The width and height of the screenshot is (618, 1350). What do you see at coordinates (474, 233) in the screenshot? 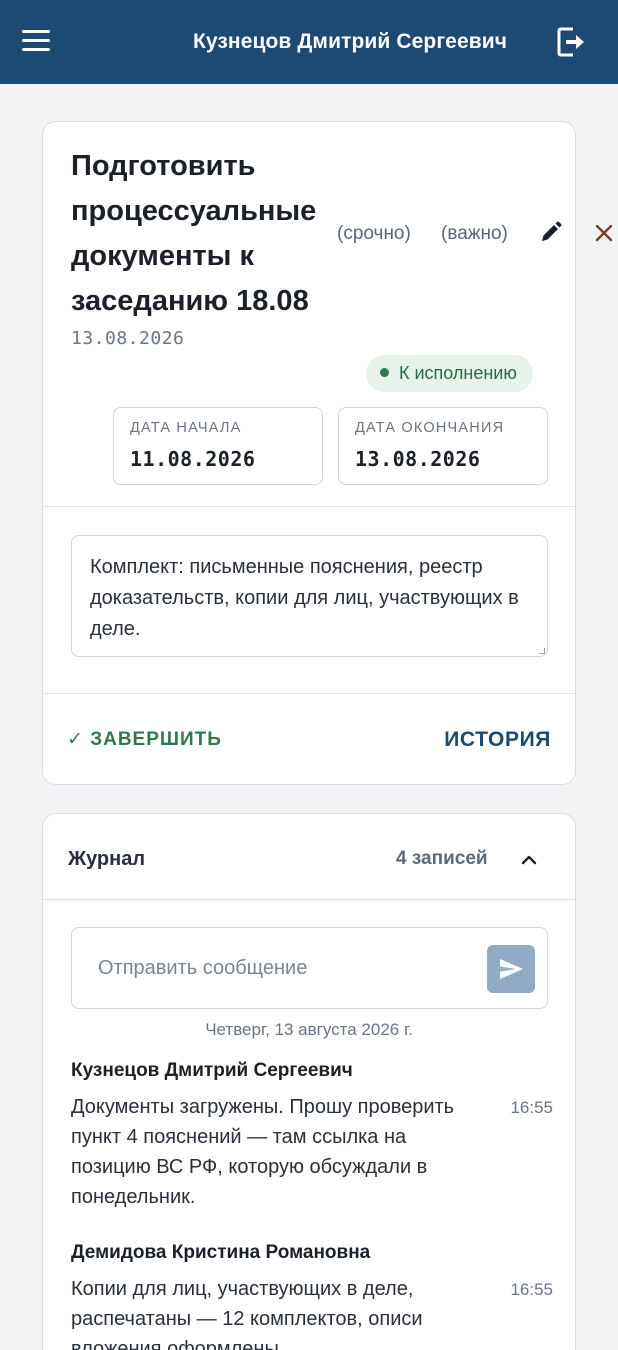
I see `tag-important: (важно)` at bounding box center [474, 233].